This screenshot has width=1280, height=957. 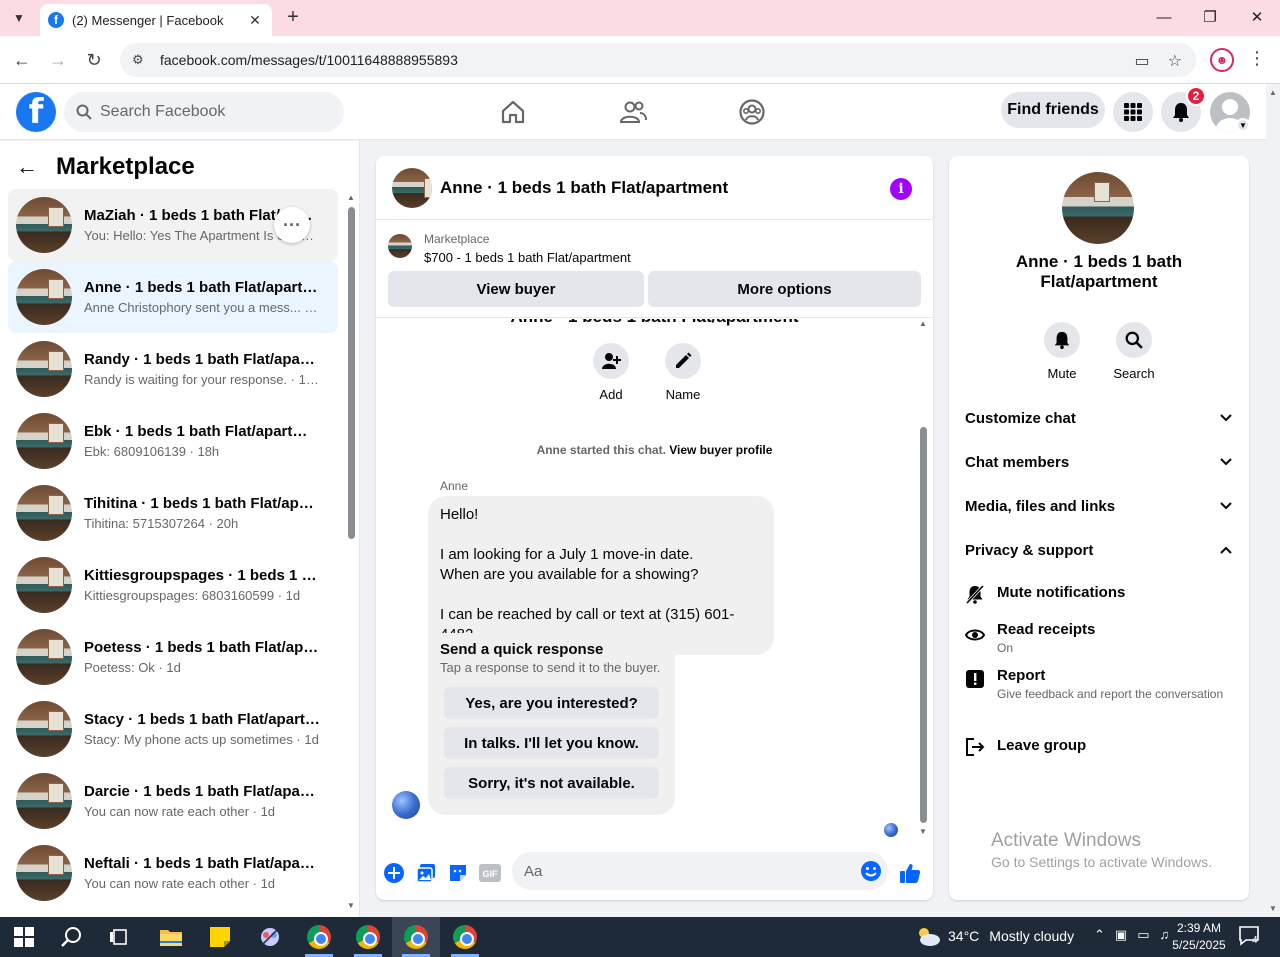 I want to click on tab-search-chevron-icon: ▼, so click(x=19, y=18).